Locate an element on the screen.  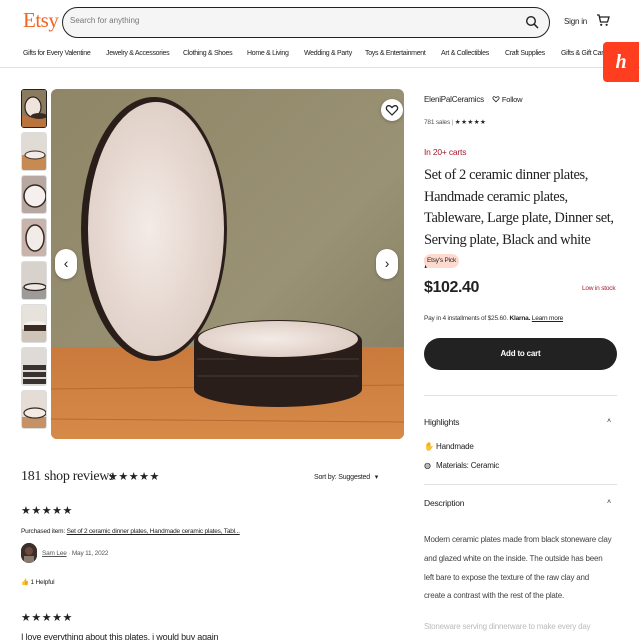
chevron-left-icon: ‹ is located at coordinates (66, 263).